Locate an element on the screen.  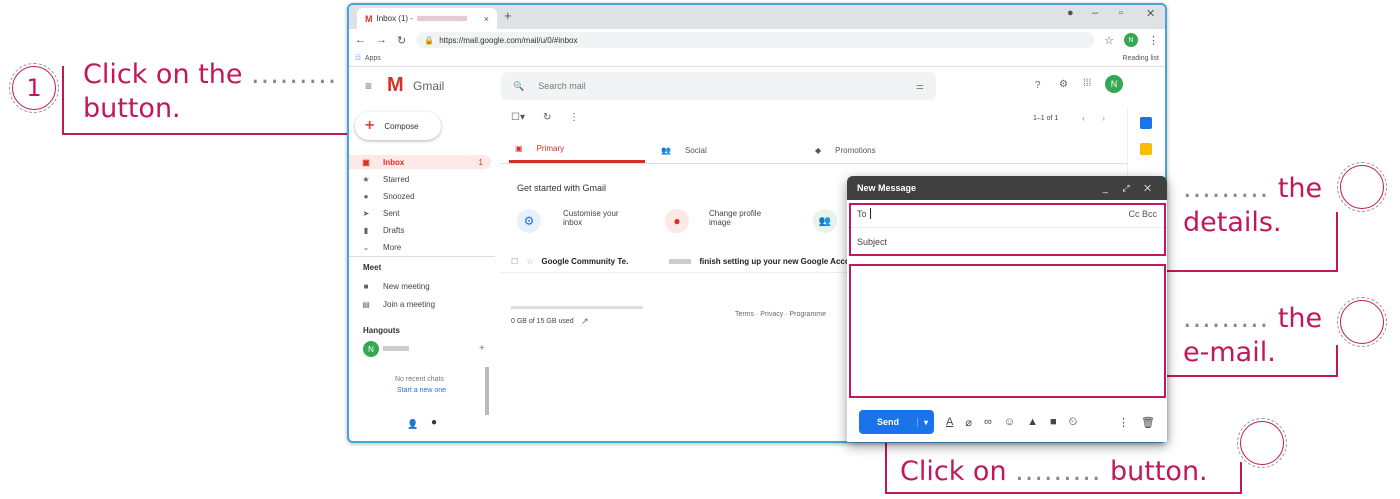
chevron-down-icon: ⌄ is located at coordinates (366, 247).